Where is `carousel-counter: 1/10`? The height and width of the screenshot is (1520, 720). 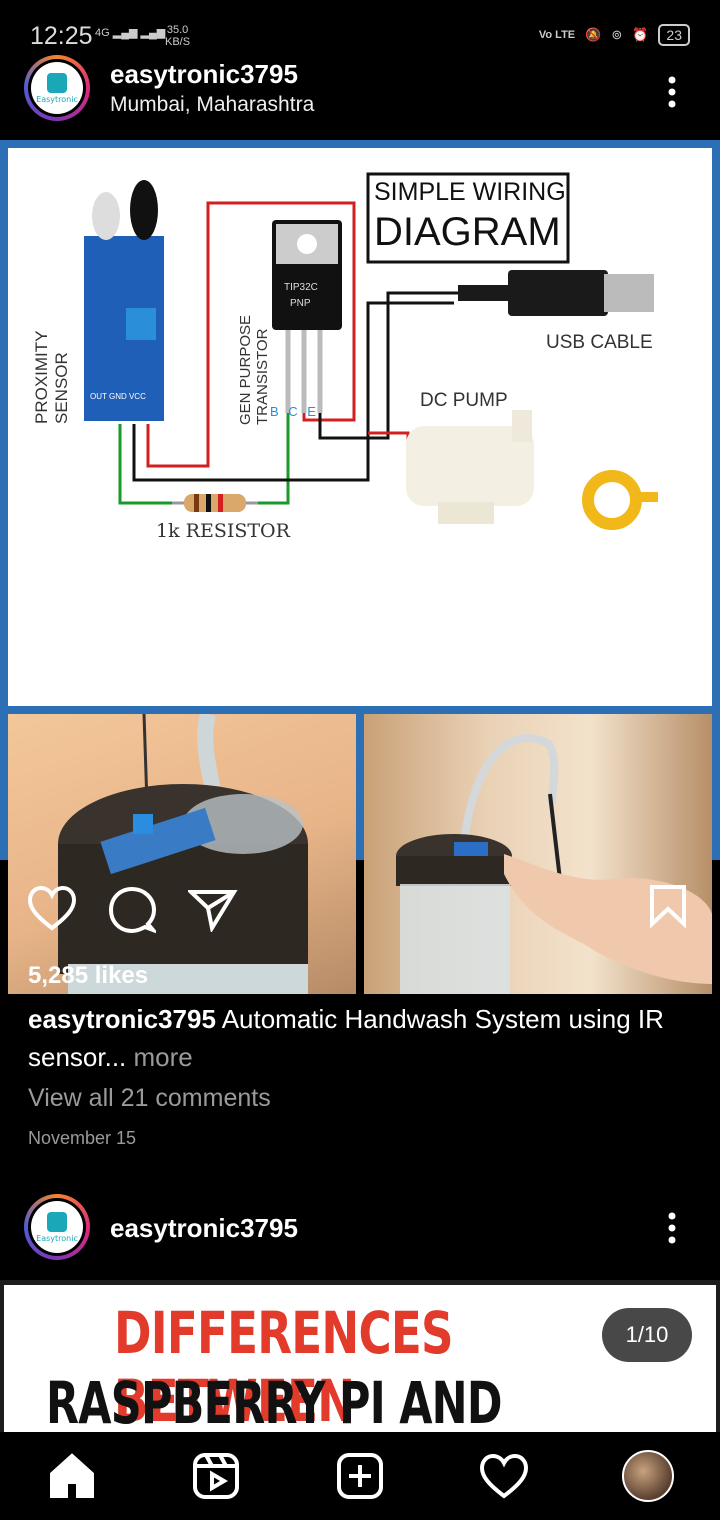
carousel-counter: 1/10 is located at coordinates (647, 1335).